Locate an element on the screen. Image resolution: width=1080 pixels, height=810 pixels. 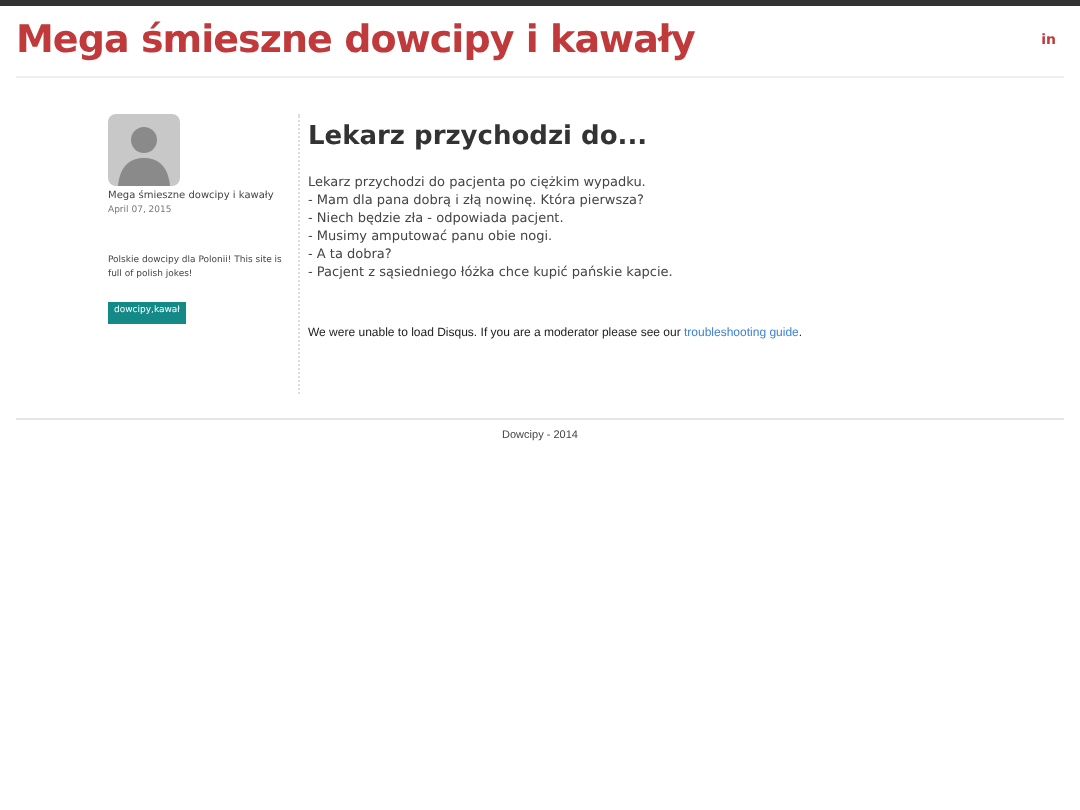
site-title: Mega śmieszne dowcipy i kawały is located at coordinates (355, 41).